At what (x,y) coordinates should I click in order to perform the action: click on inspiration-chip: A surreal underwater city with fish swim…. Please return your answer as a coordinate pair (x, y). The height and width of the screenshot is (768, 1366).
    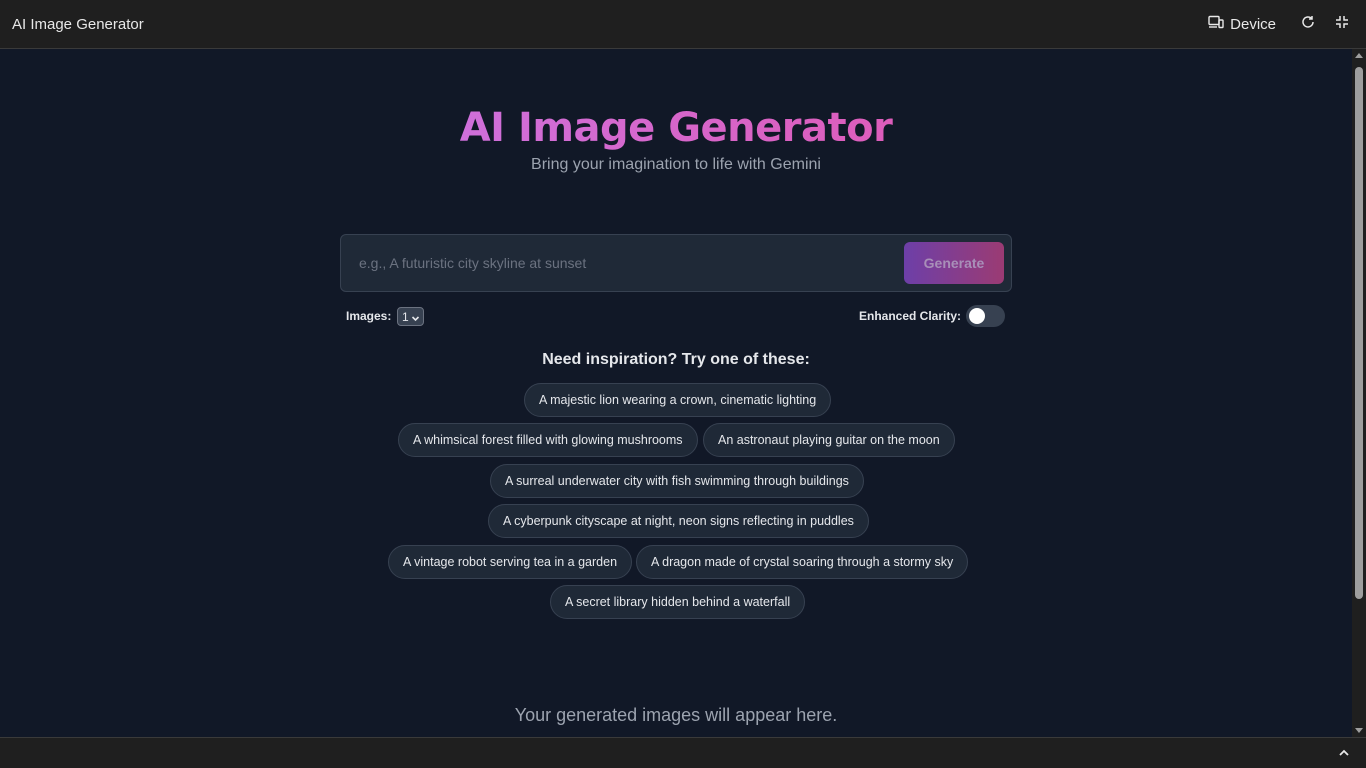
    Looking at the image, I should click on (677, 481).